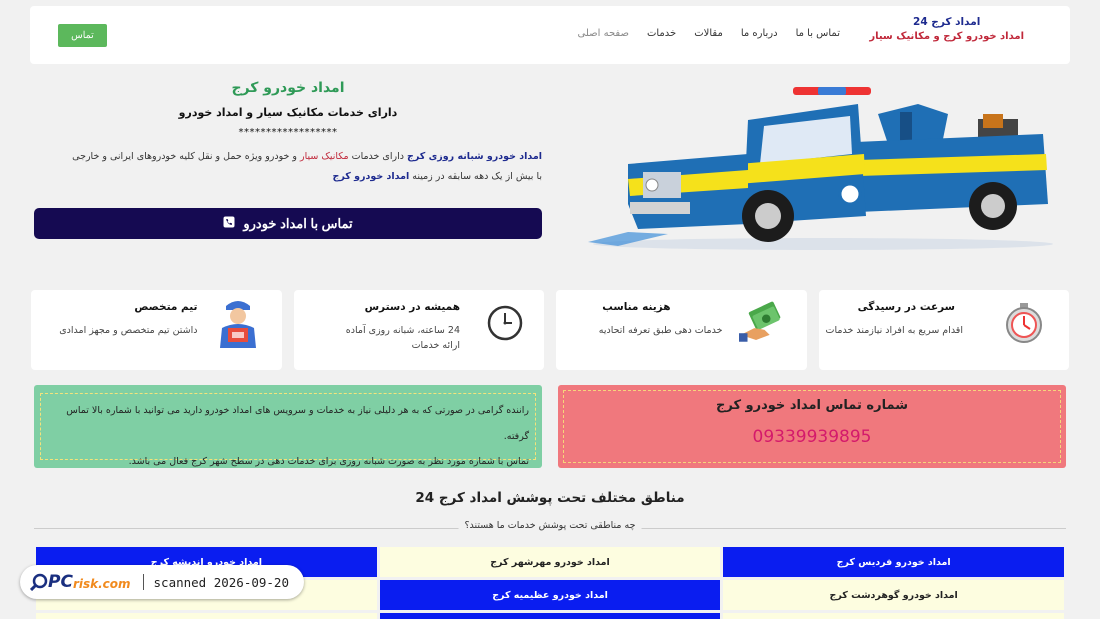 The height and width of the screenshot is (619, 1100). What do you see at coordinates (1024, 323) in the screenshot?
I see `stopwatch-icon` at bounding box center [1024, 323].